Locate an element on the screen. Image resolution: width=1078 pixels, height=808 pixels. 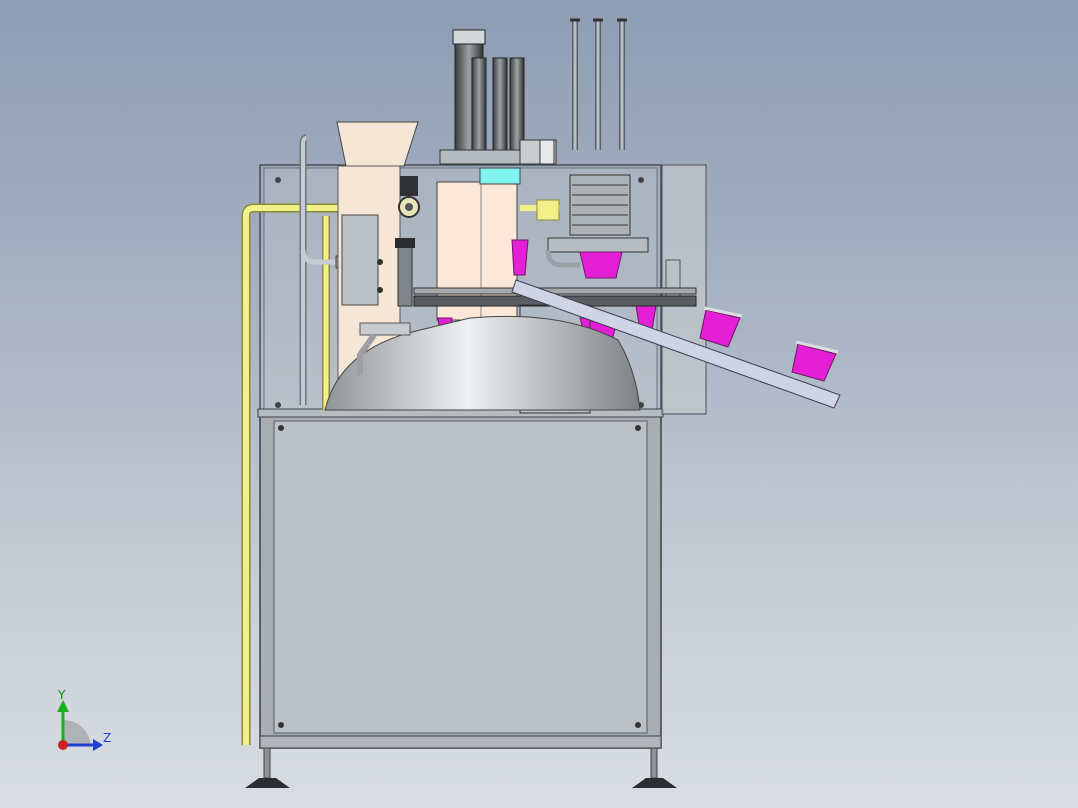
leveling-feet is located at coordinates (461, 767).